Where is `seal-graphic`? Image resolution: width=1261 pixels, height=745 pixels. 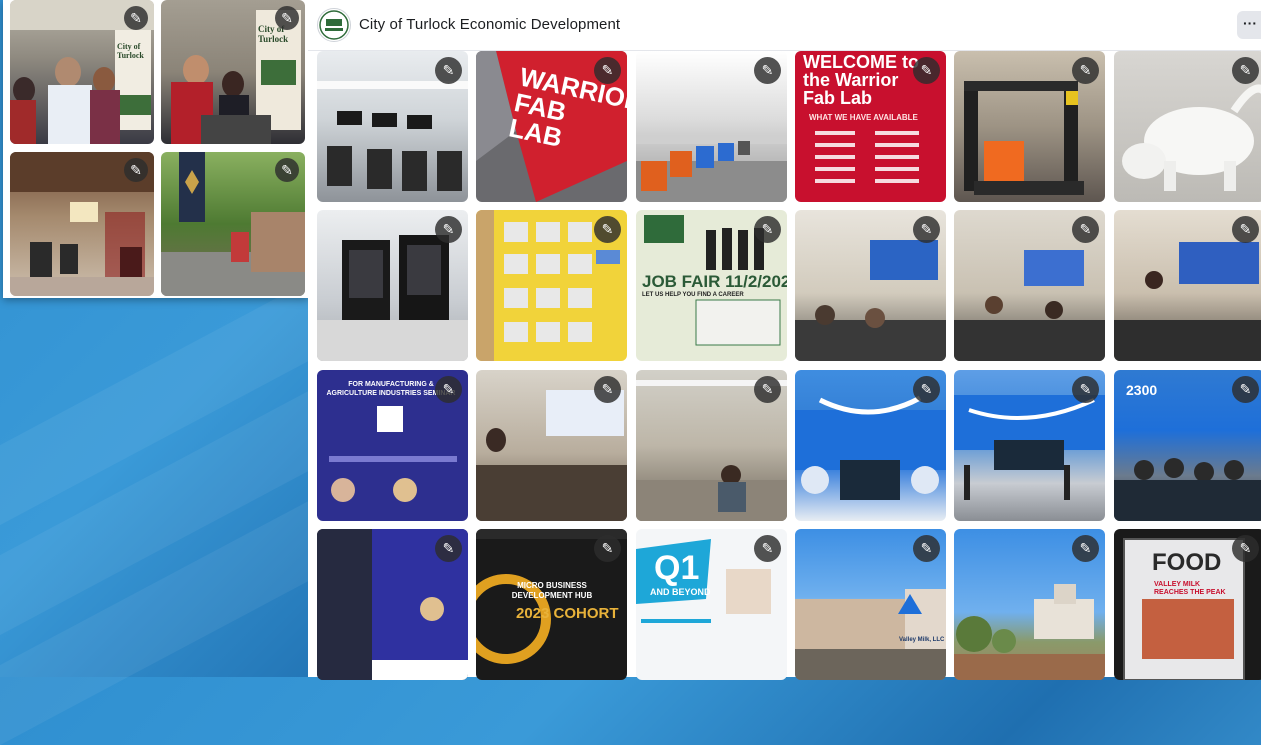 seal-graphic is located at coordinates (334, 25).